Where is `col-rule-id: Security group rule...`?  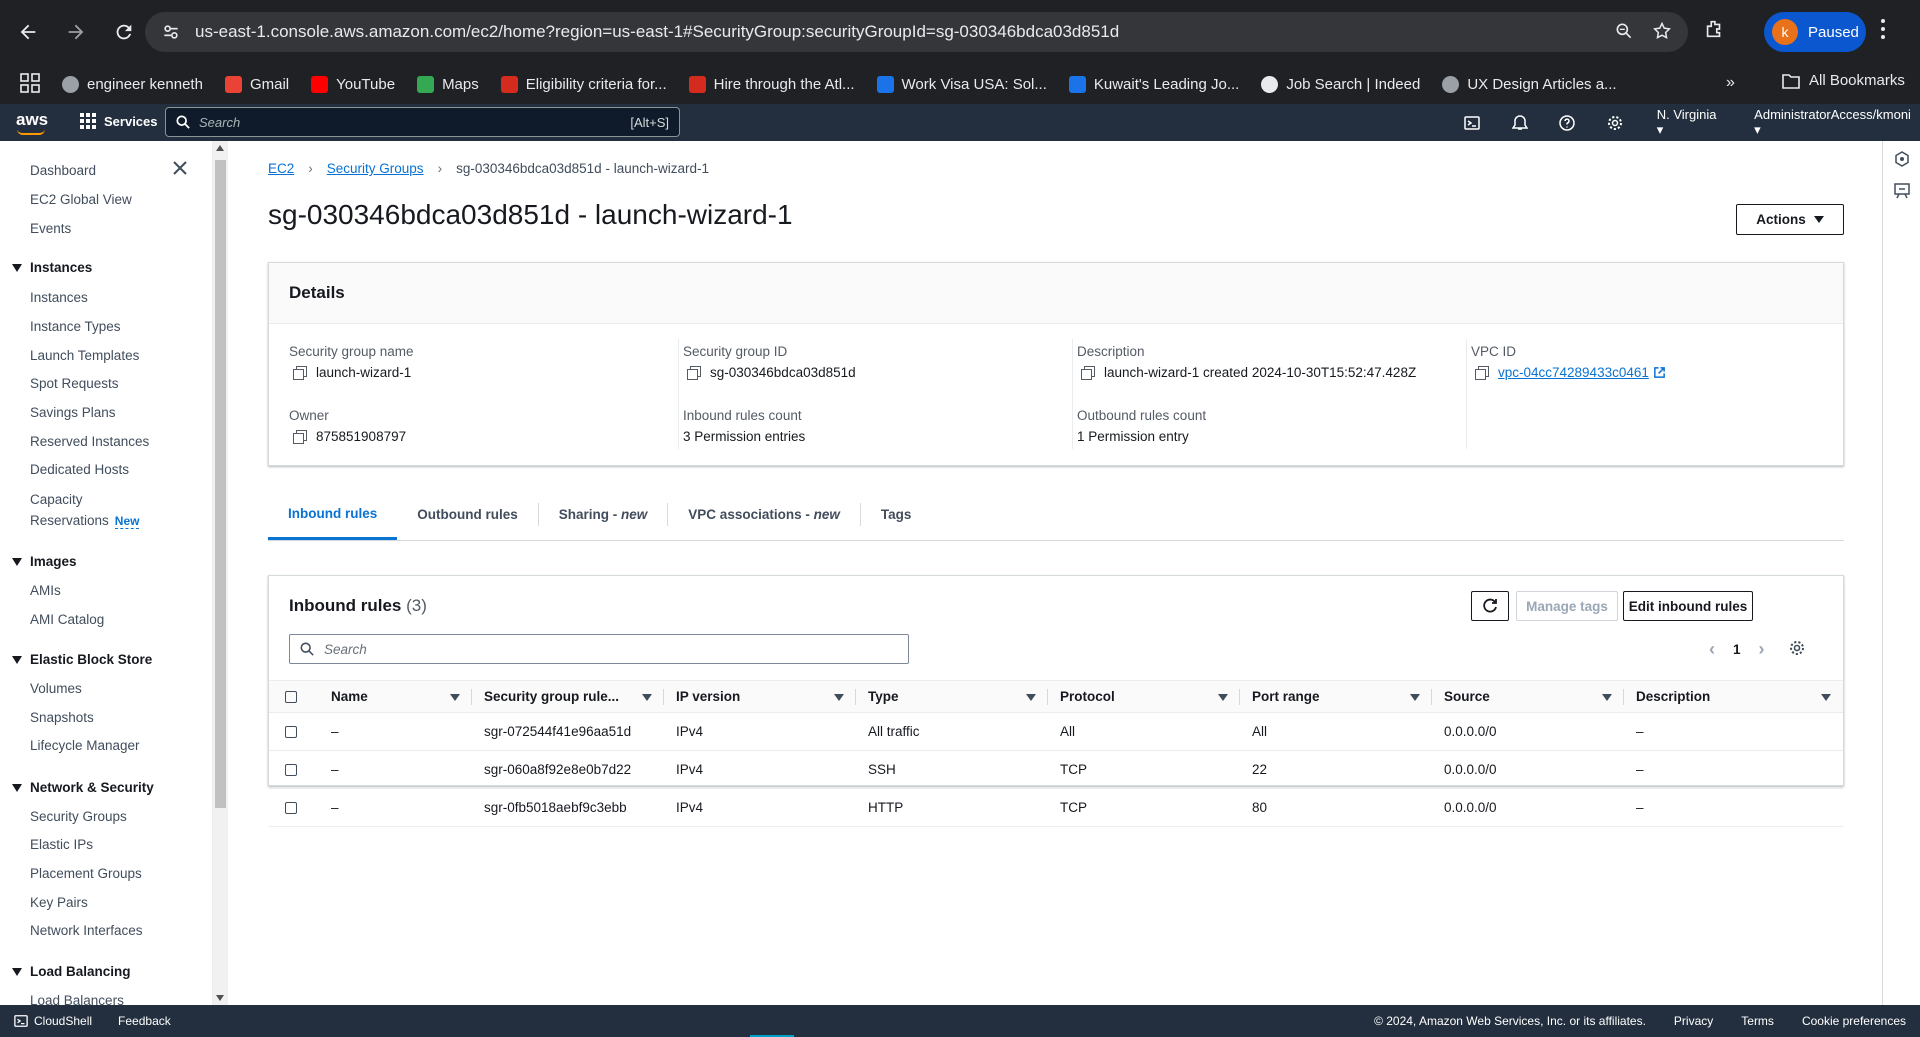 col-rule-id: Security group rule... is located at coordinates (568, 696).